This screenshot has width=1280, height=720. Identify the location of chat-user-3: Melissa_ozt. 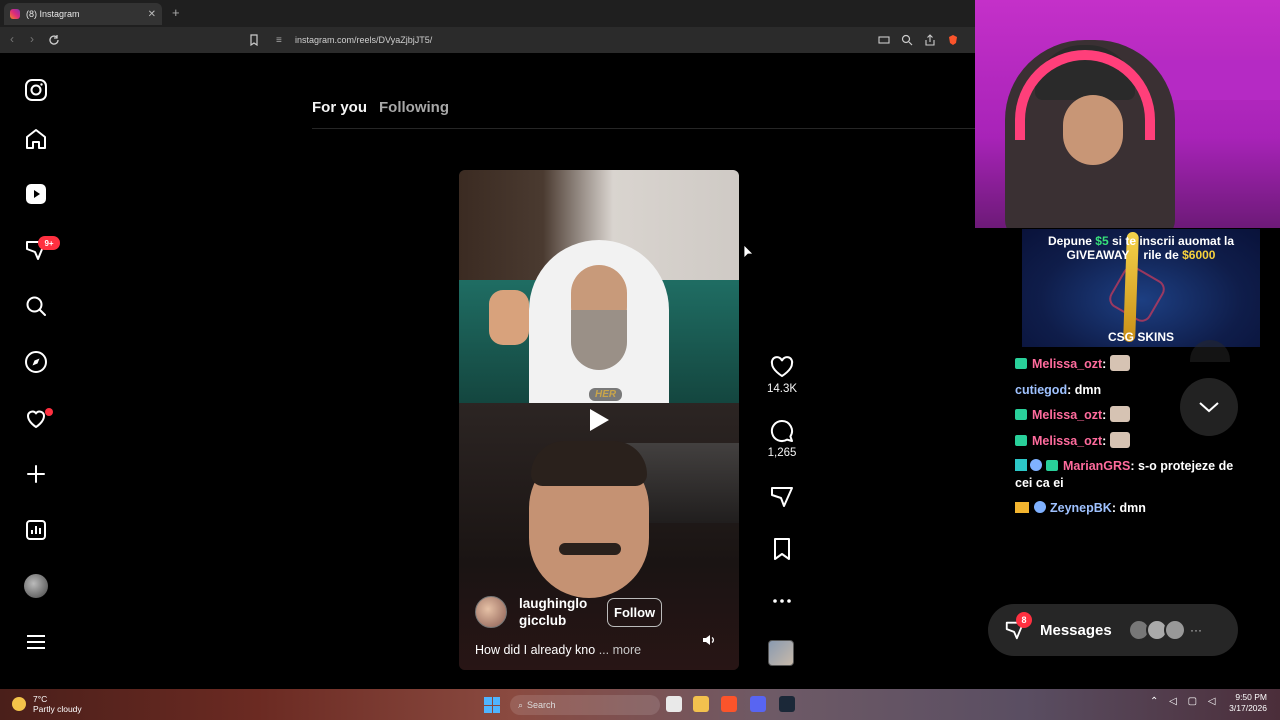
(1067, 415).